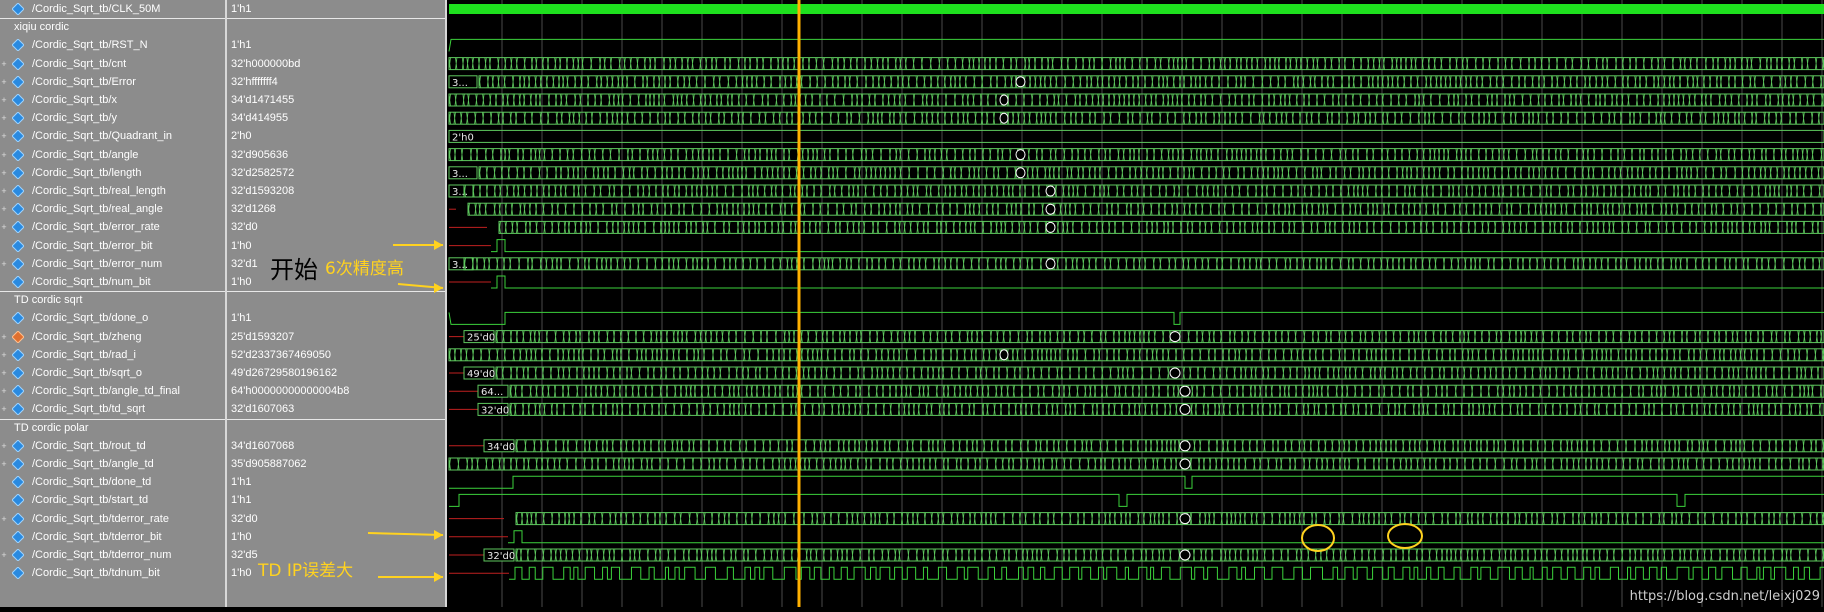 This screenshot has height=612, width=1824. Describe the element at coordinates (87, 336) in the screenshot. I see `signal-name: /Cordic_Sqrt_tb/zheng` at that location.